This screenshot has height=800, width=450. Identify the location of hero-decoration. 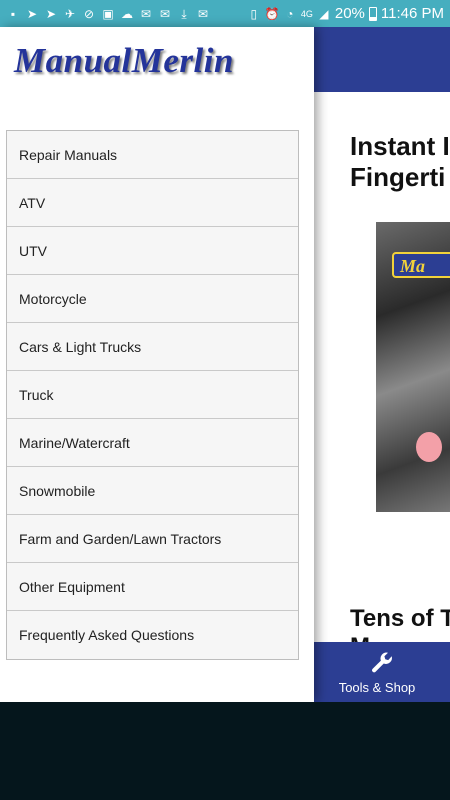
(429, 447).